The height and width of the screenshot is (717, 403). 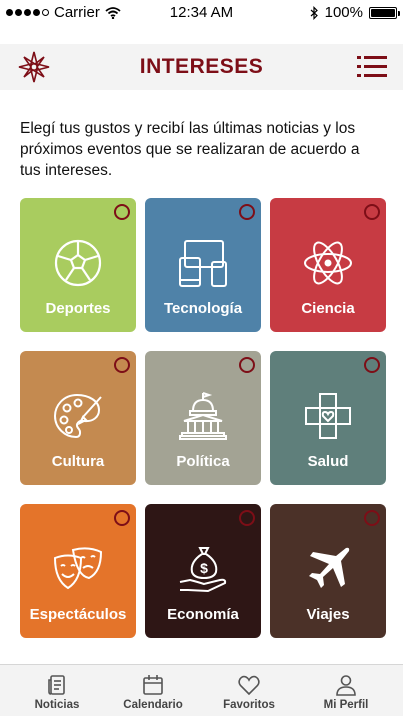 I want to click on status-bar: Carrier 12:34 AM 100%, so click(x=201, y=13).